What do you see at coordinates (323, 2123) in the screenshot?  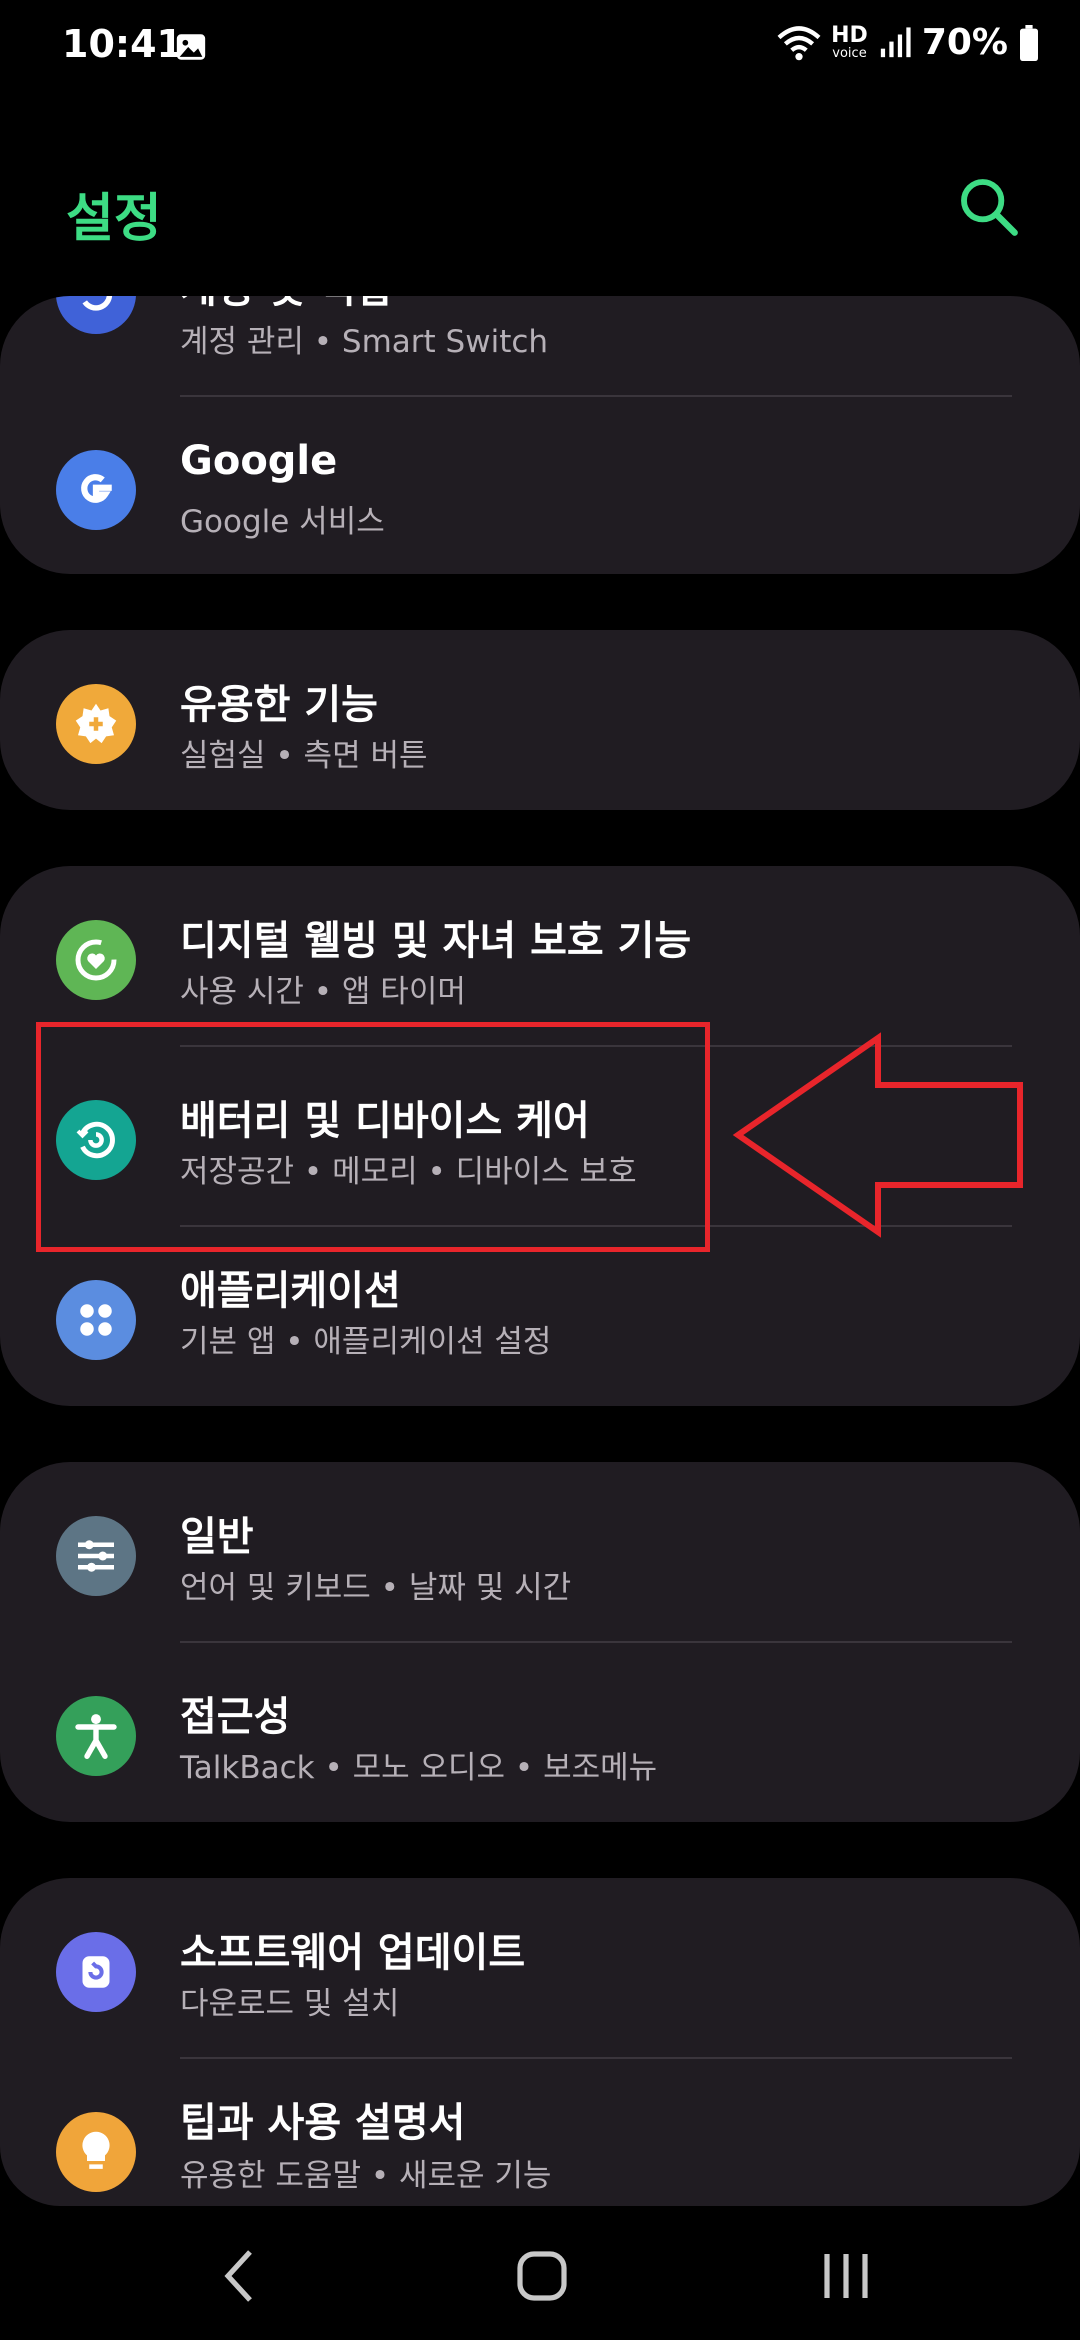 I see `item-title: 팁과 사용 설명서` at bounding box center [323, 2123].